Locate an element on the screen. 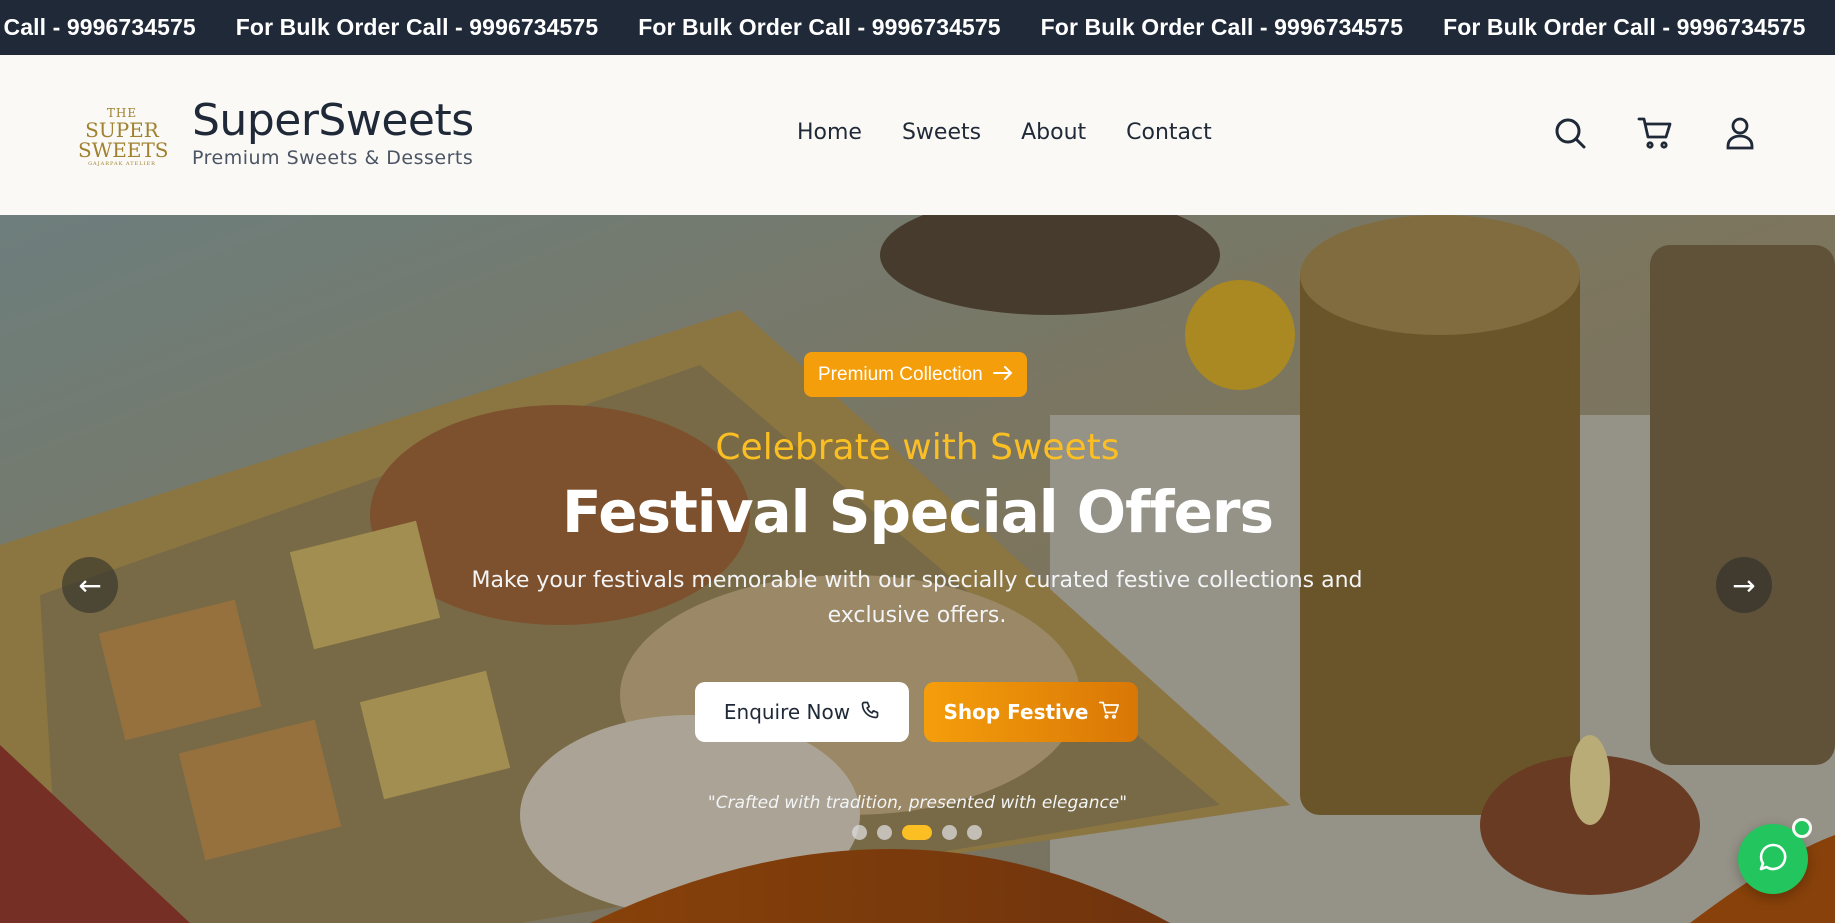  carousel-dots is located at coordinates (917, 832).